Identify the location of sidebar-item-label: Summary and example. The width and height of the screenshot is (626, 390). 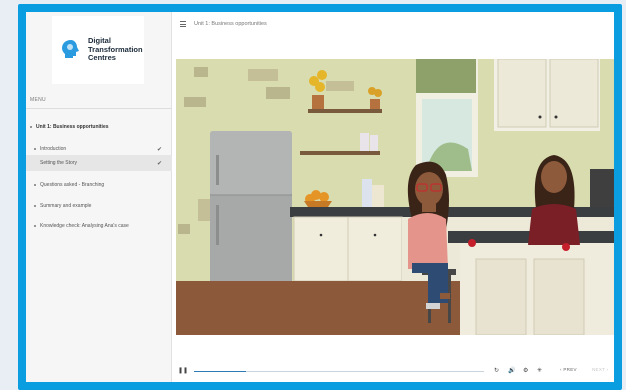
(66, 206).